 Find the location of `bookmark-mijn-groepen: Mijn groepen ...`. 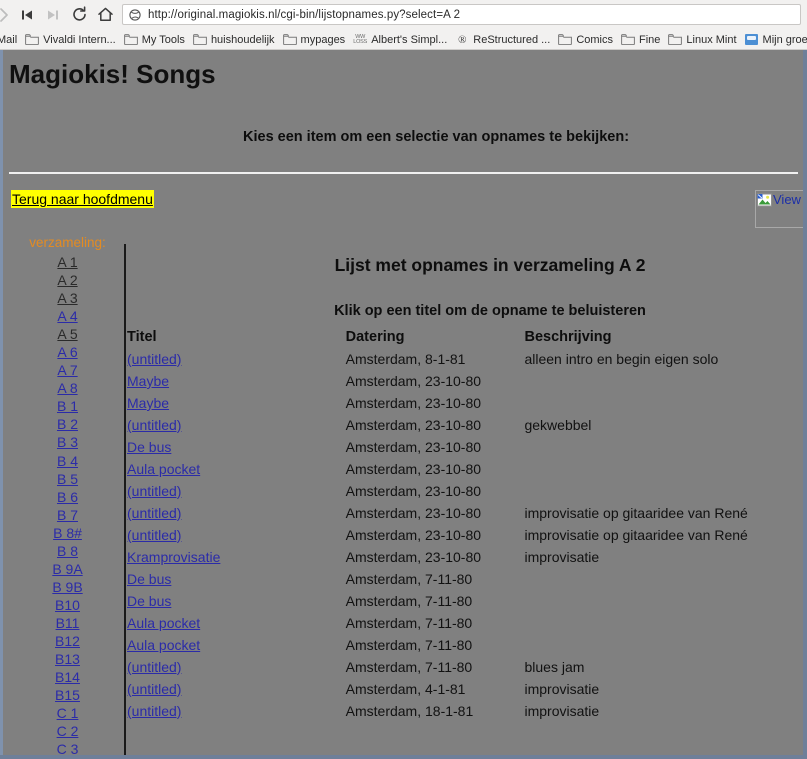

bookmark-mijn-groepen: Mijn groepen ... is located at coordinates (774, 39).